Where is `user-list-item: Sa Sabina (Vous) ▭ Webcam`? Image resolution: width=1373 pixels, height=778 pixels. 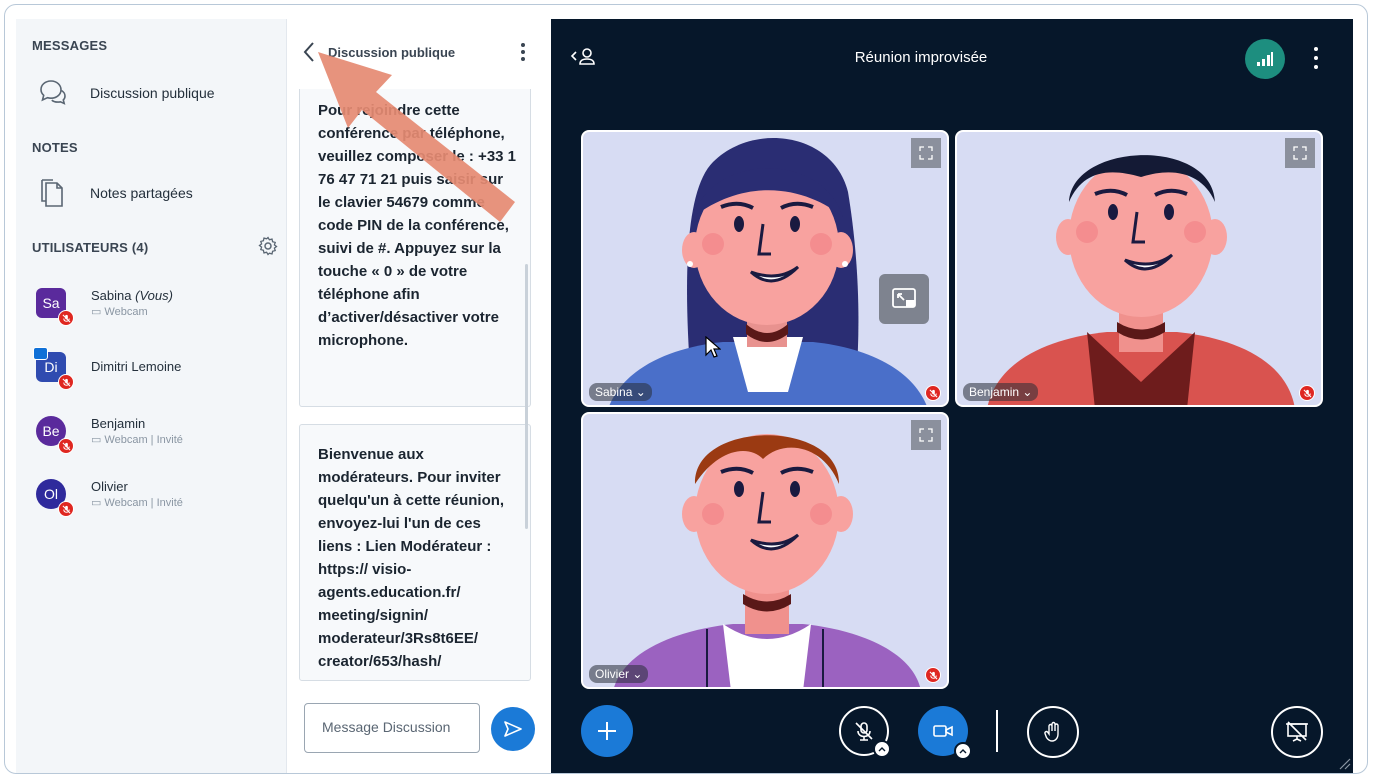 user-list-item: Sa Sabina (Vous) ▭ Webcam is located at coordinates (104, 307).